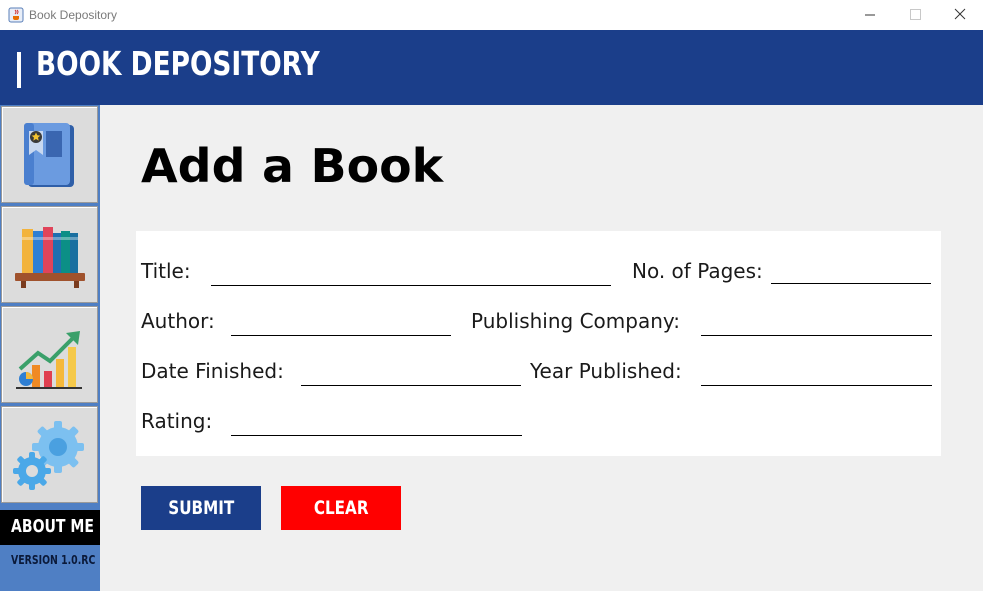  What do you see at coordinates (697, 271) in the screenshot?
I see `pages-label: No. of Pages:` at bounding box center [697, 271].